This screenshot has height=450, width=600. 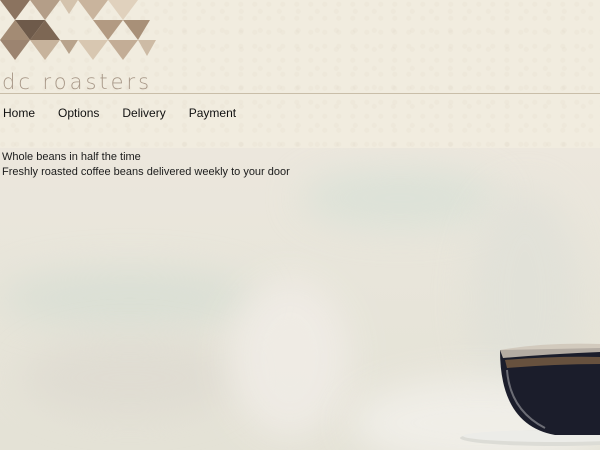 I want to click on brand-name: dc roasters, so click(x=77, y=82).